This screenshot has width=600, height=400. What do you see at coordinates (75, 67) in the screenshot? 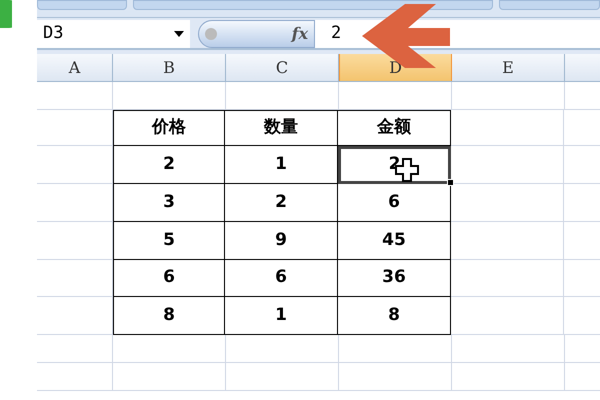
I see `column-header: A` at bounding box center [75, 67].